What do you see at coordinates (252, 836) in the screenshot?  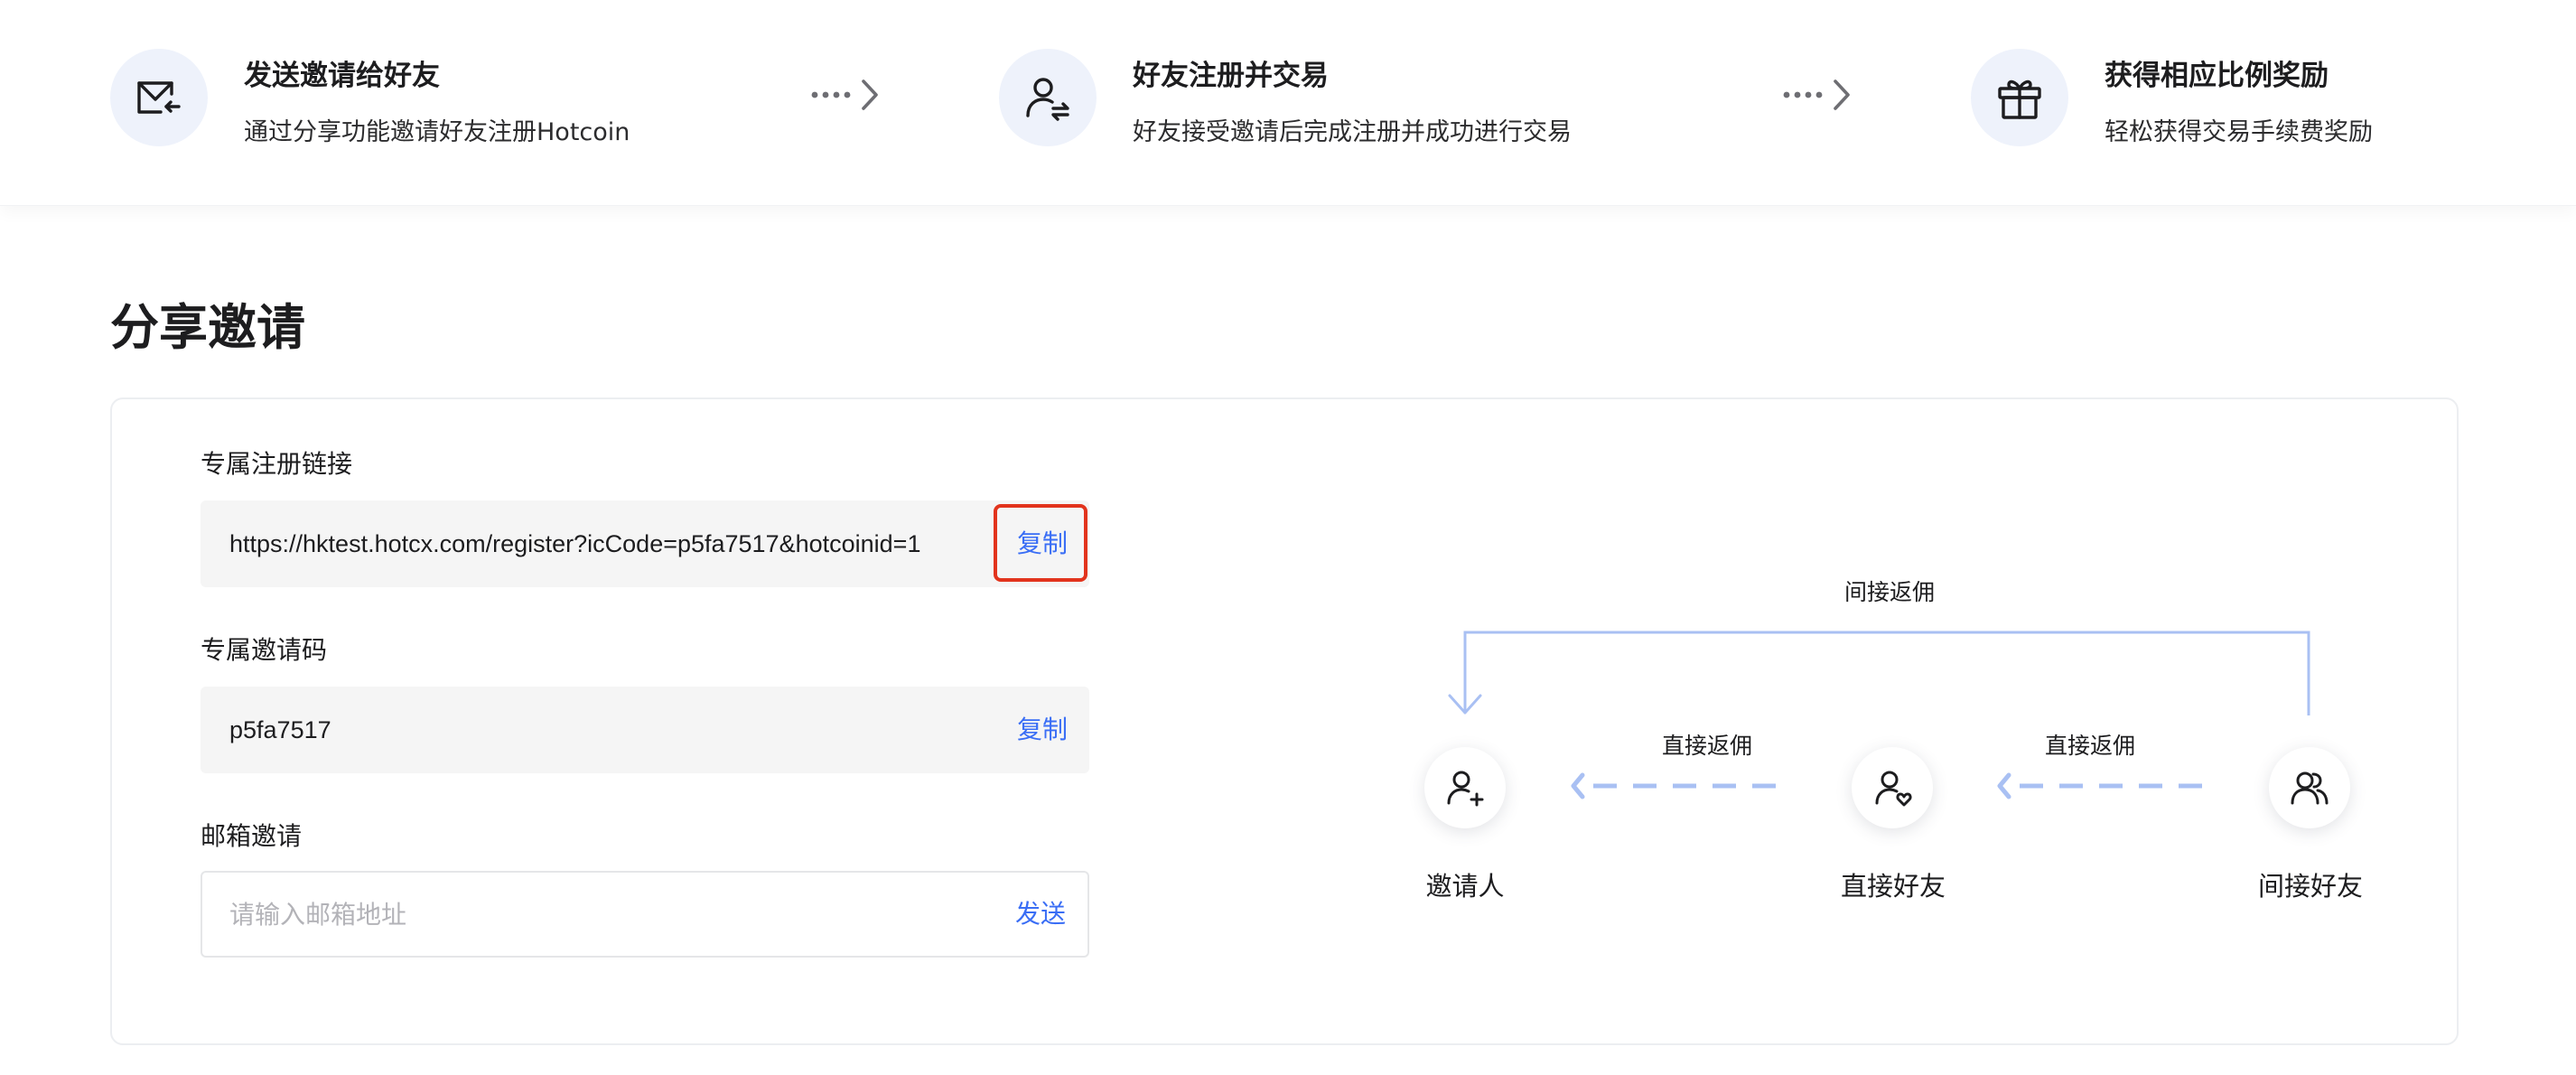 I see `email-invite-label: 邮箱邀请` at bounding box center [252, 836].